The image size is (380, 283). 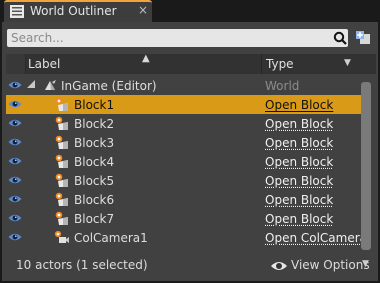 I want to click on outliner-list-icon, so click(x=17, y=11).